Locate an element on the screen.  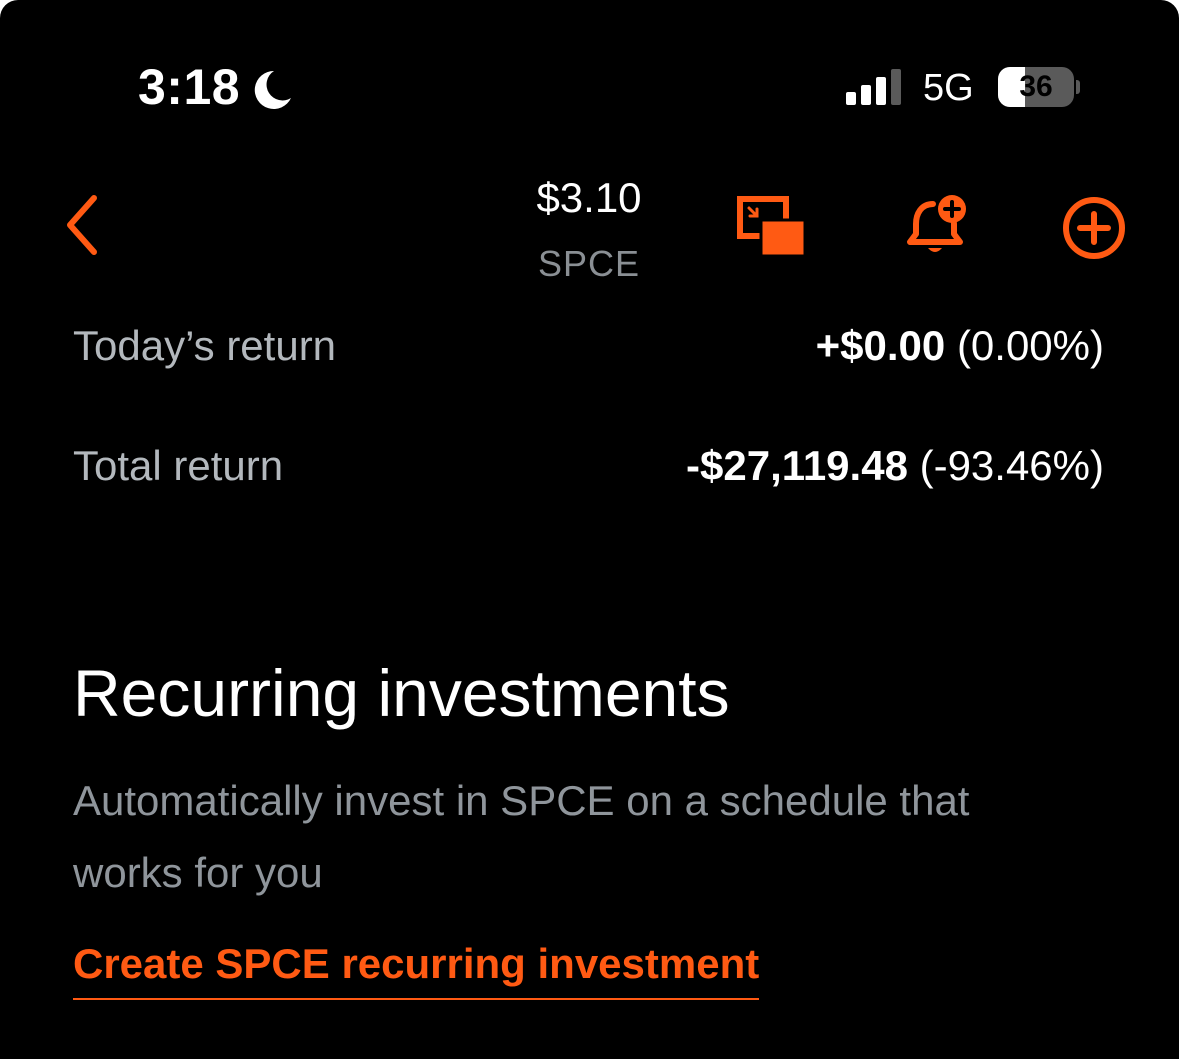
network-type: 5G is located at coordinates (948, 88).